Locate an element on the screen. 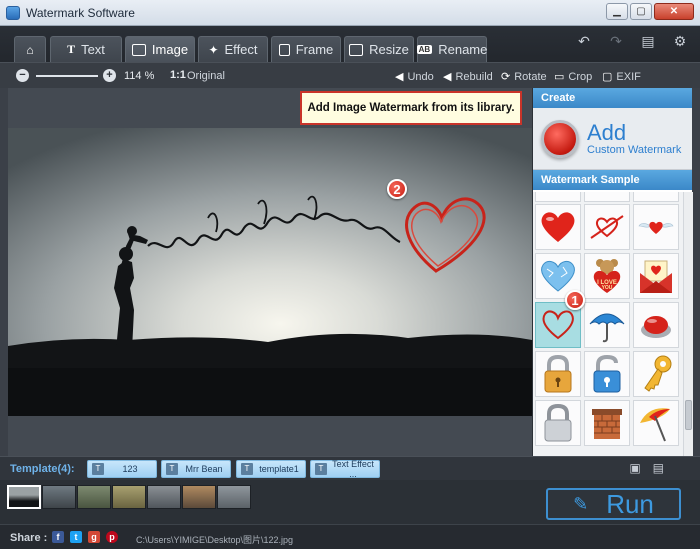  add-custom-watermark-button: Add Custom Watermark is located at coordinates (612, 139).